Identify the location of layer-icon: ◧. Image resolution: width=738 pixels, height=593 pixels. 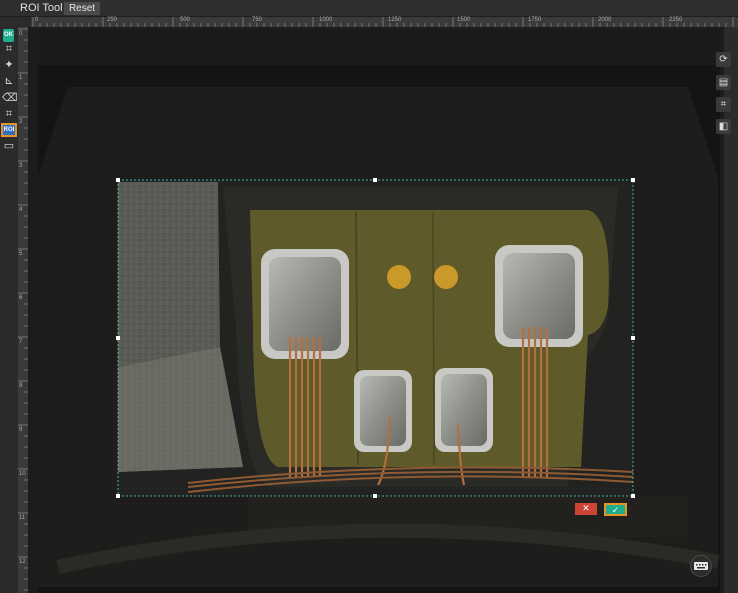
(723, 126).